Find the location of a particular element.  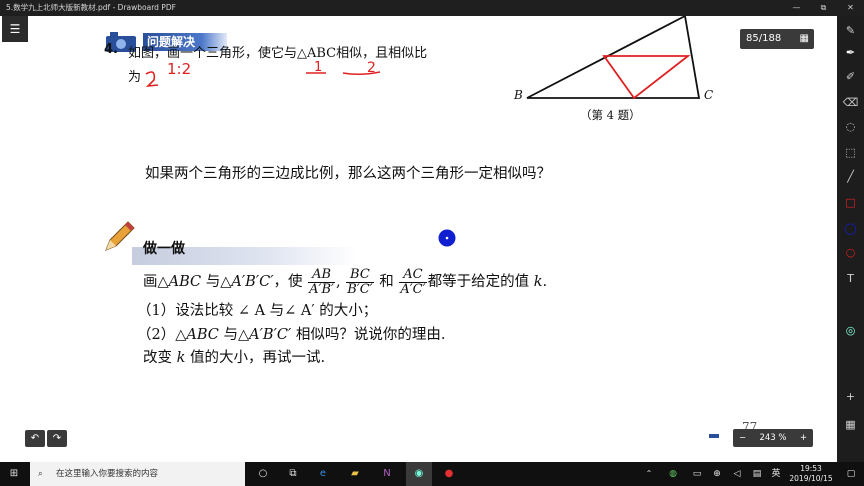

eraser-icon: ⌫ is located at coordinates (850, 103).